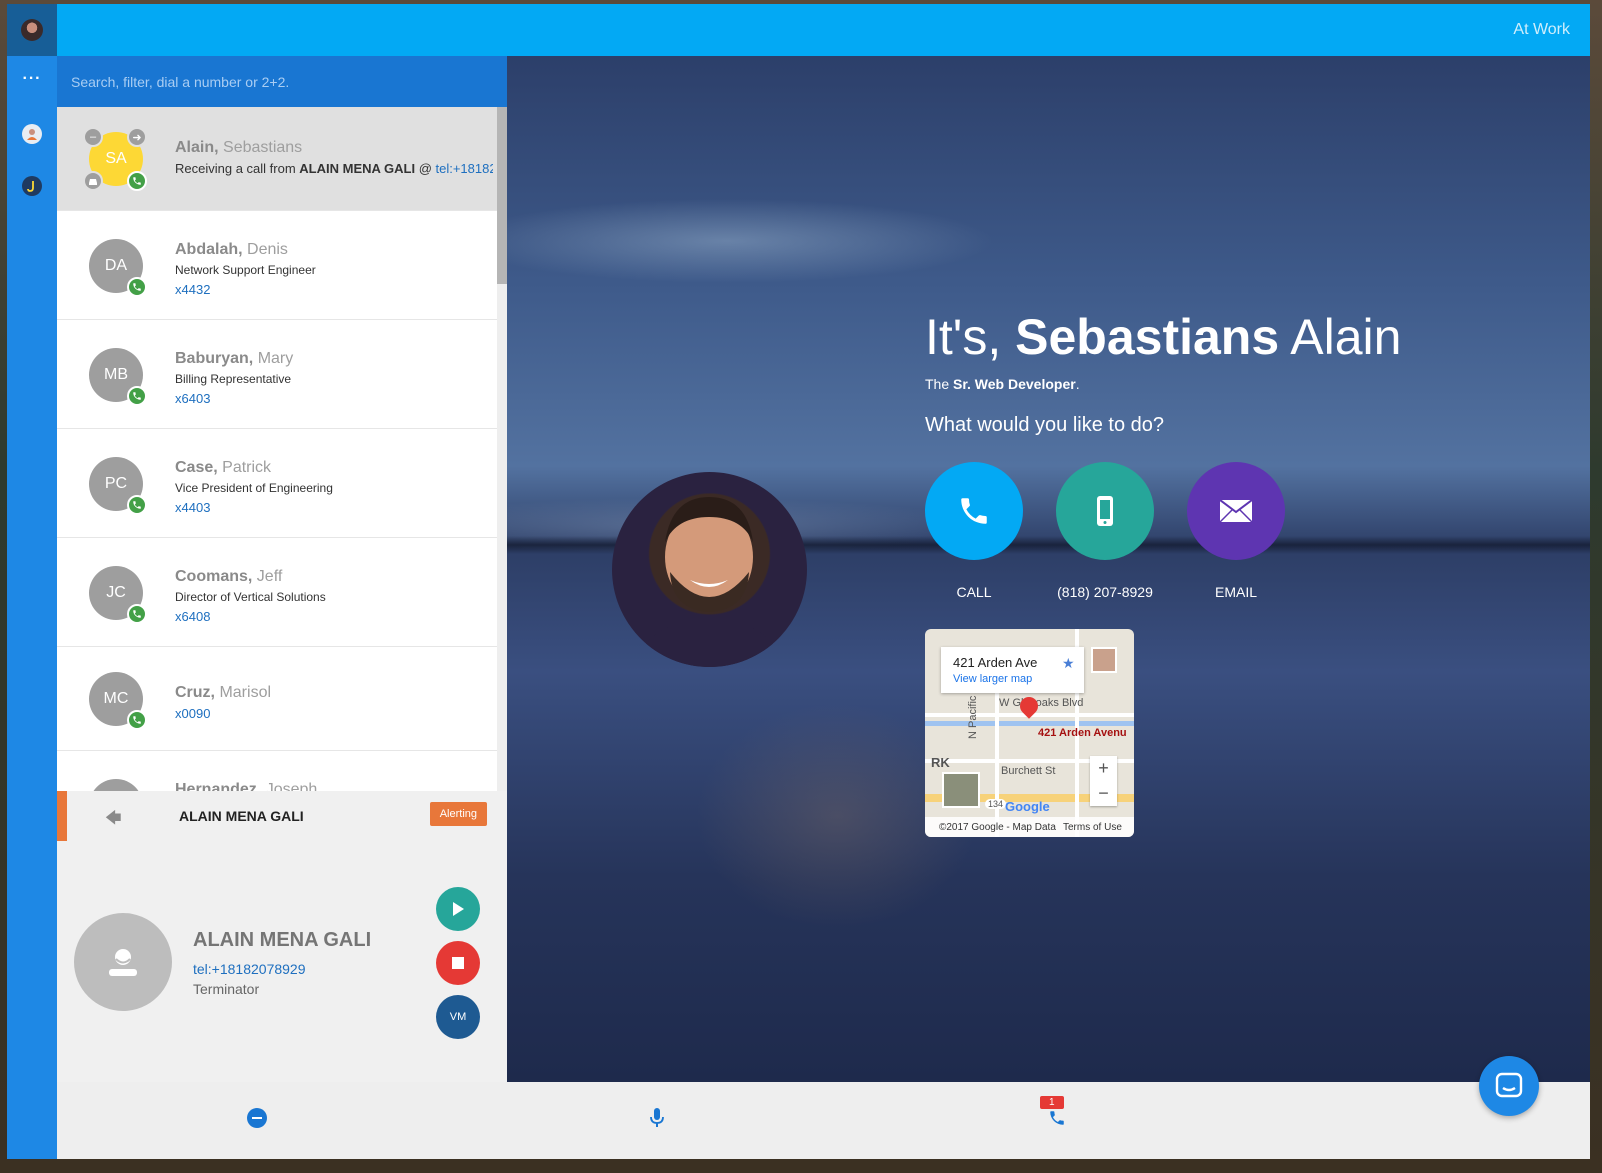 The width and height of the screenshot is (1602, 1173). I want to click on call-status-badge: Alerting, so click(458, 814).